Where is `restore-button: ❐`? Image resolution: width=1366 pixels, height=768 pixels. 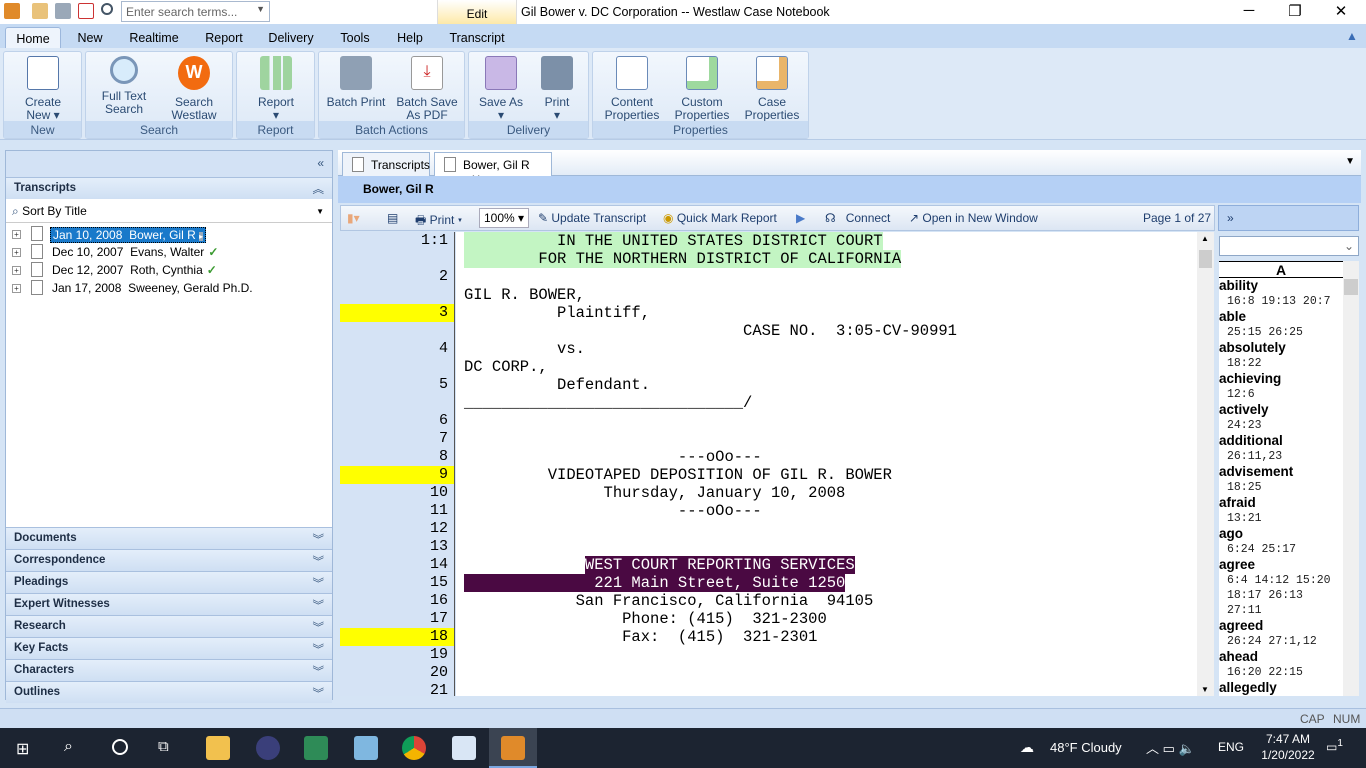 restore-button: ❐ is located at coordinates (1295, 12).